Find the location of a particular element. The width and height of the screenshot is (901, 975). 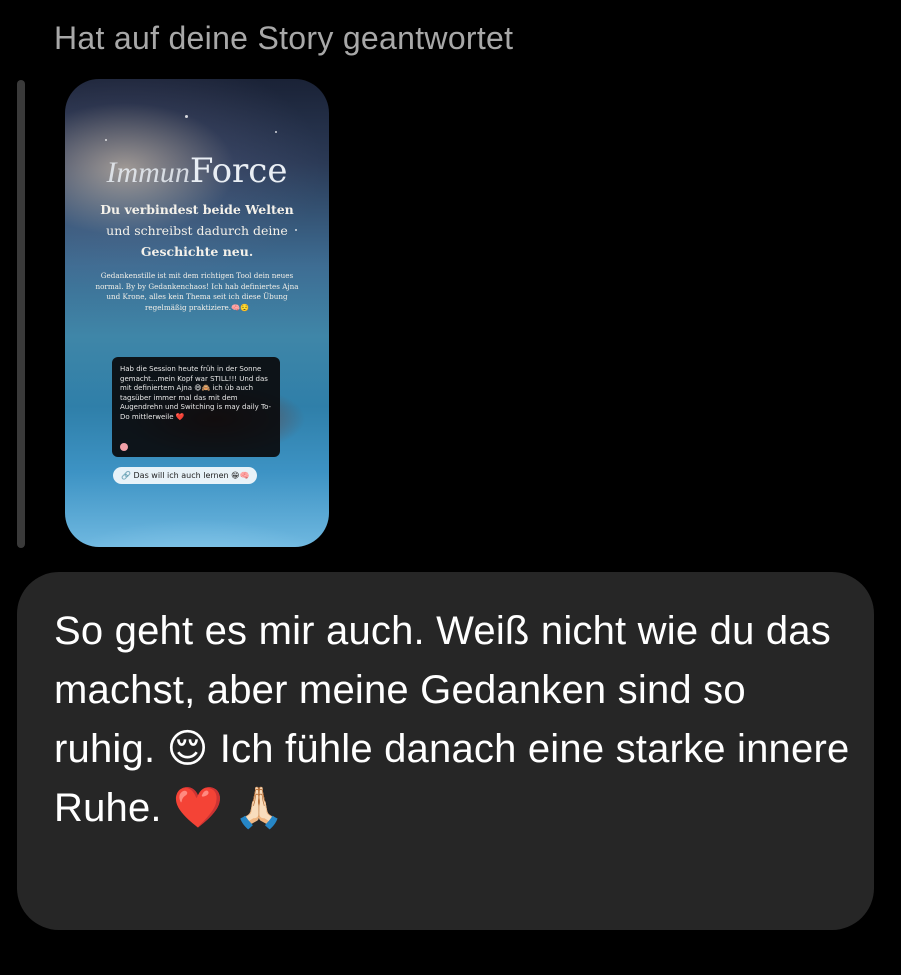

reply-header: Hat auf deine Story geantwortet is located at coordinates (284, 38).